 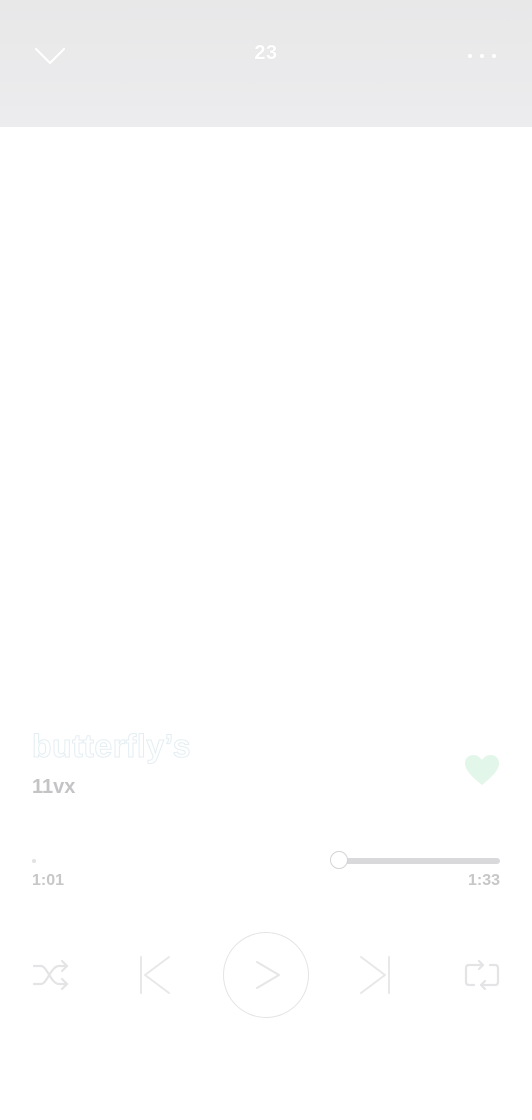 I want to click on track-title: butterfly’s, so click(x=112, y=746).